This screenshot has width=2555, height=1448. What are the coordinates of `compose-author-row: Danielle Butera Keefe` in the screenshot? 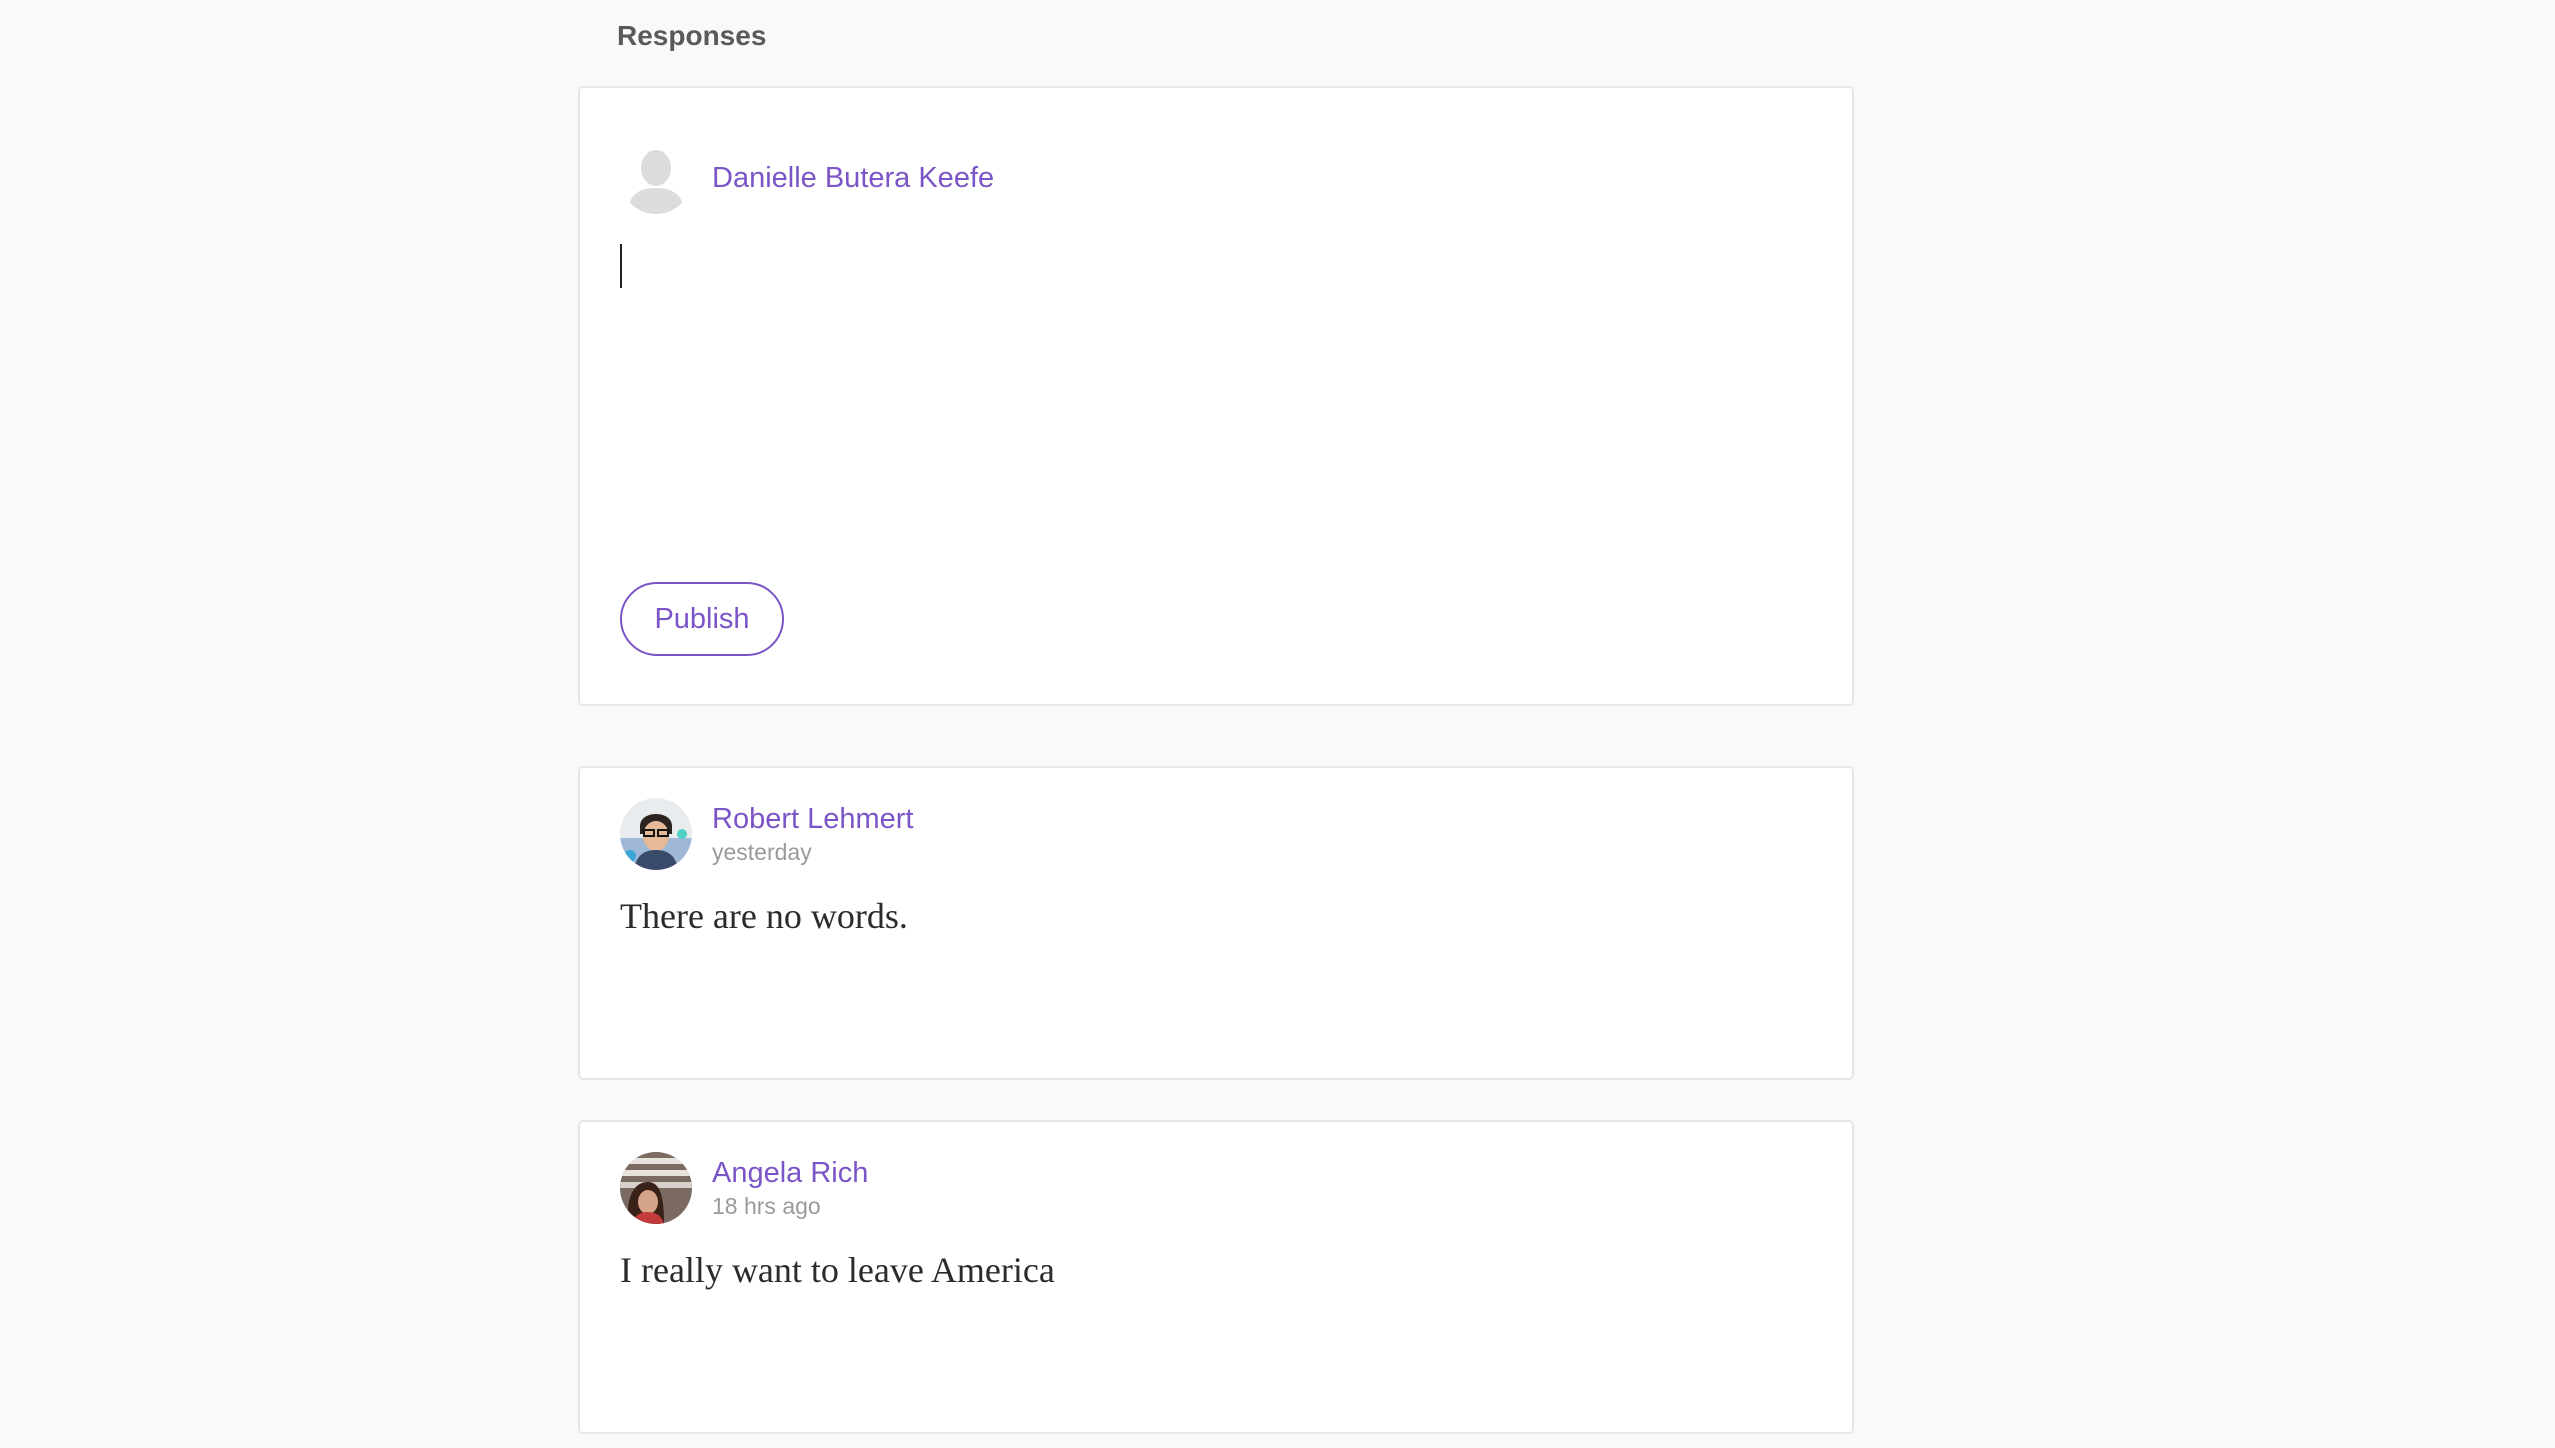 It's located at (807, 178).